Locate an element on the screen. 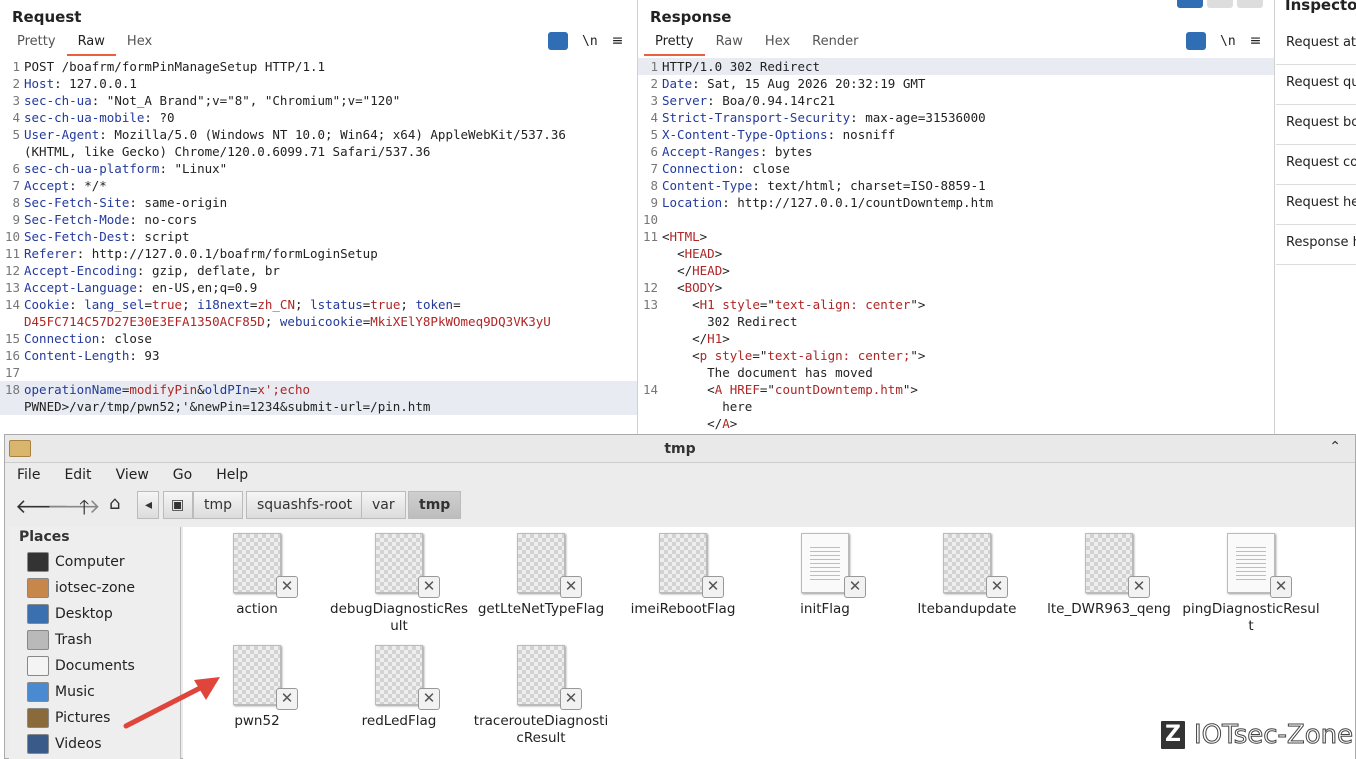 This screenshot has height=759, width=1356. line-number: 9 is located at coordinates (654, 202).